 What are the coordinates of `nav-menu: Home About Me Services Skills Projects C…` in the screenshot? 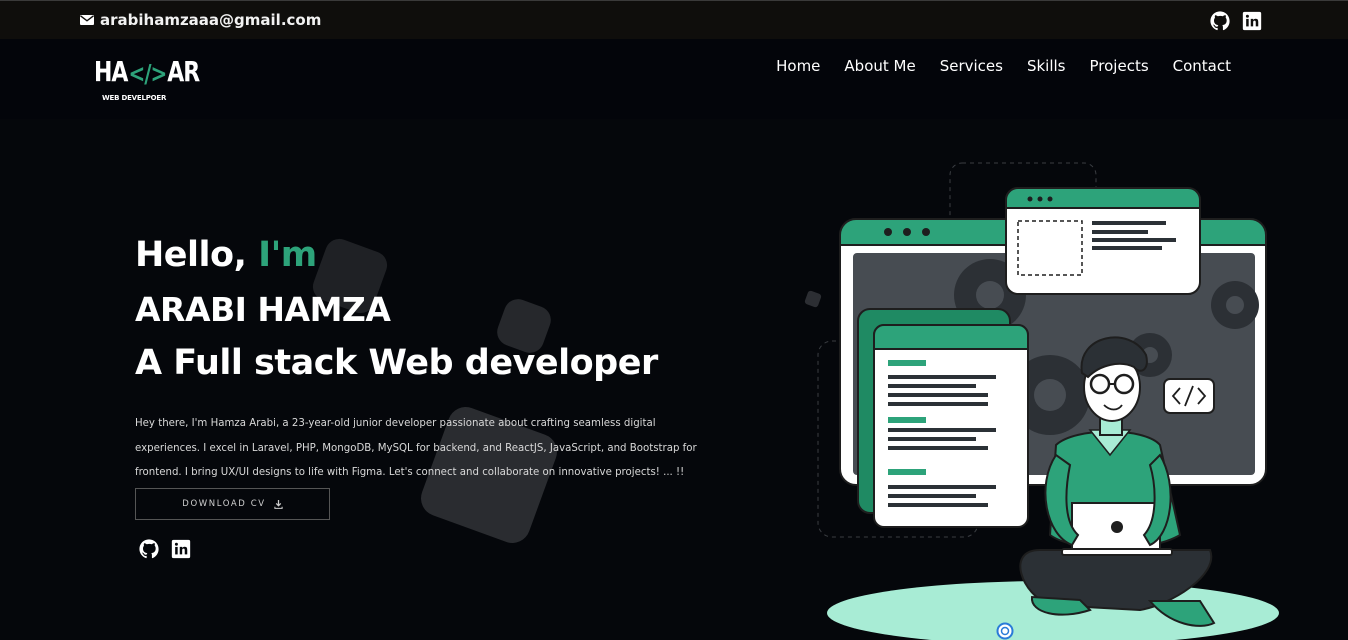 It's located at (1003, 65).